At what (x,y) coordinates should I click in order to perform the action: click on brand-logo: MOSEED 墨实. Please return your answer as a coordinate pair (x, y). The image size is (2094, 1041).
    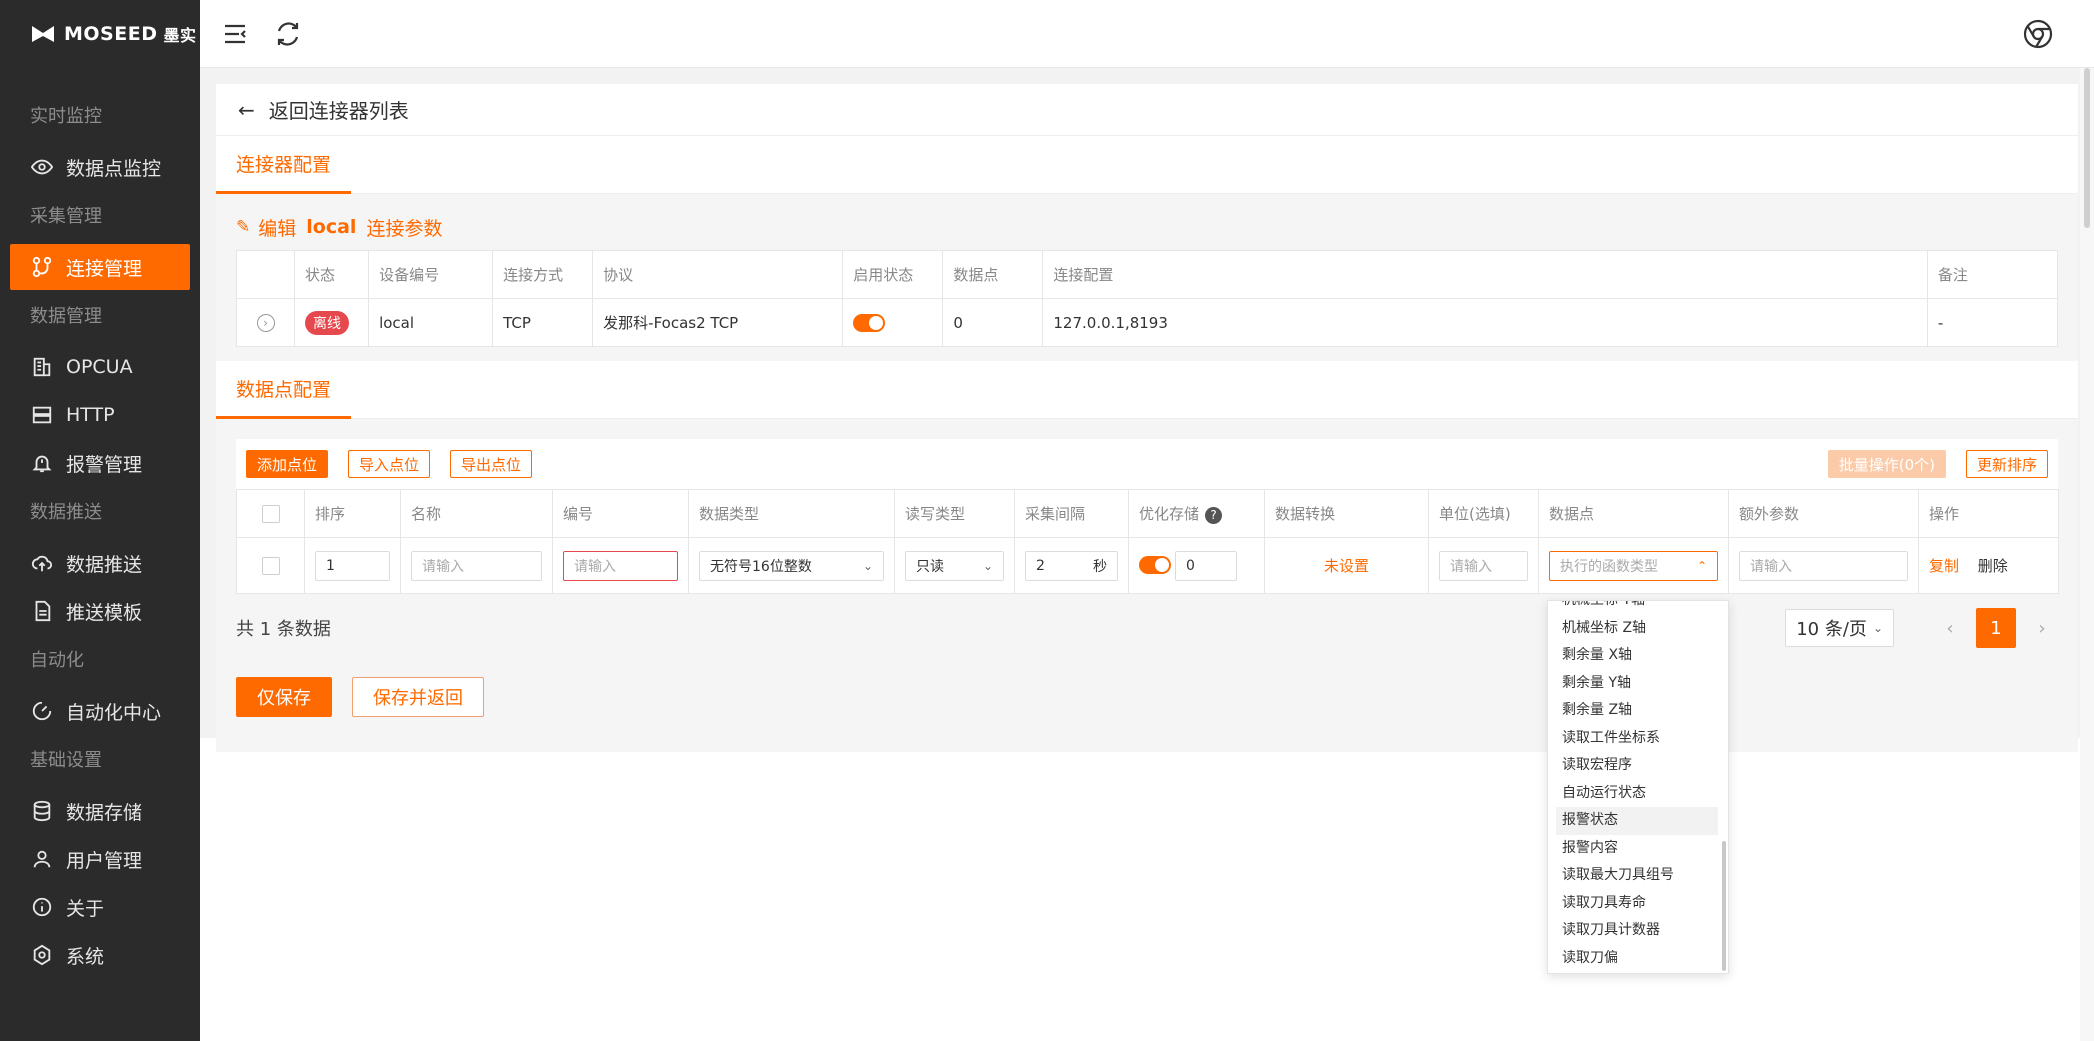
    Looking at the image, I should click on (100, 34).